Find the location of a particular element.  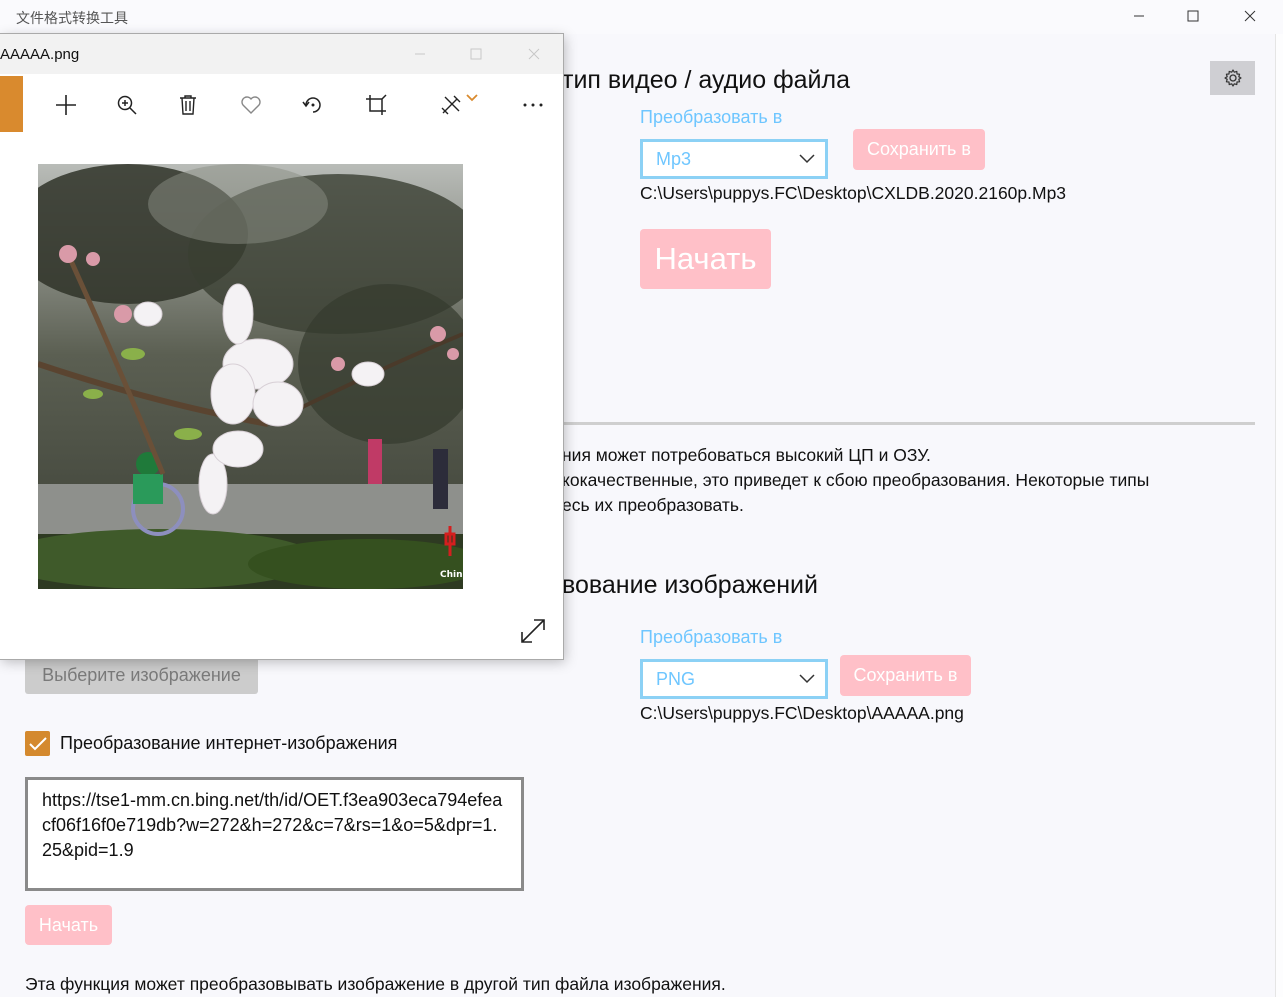

fullscreen-button is located at coordinates (533, 631).